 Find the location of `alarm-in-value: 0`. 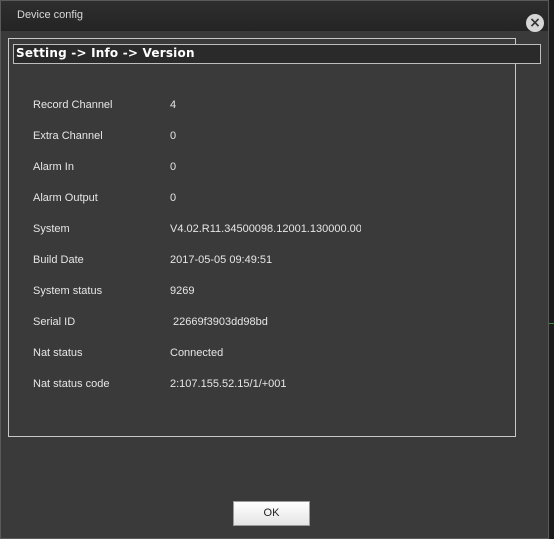

alarm-in-value: 0 is located at coordinates (173, 167).